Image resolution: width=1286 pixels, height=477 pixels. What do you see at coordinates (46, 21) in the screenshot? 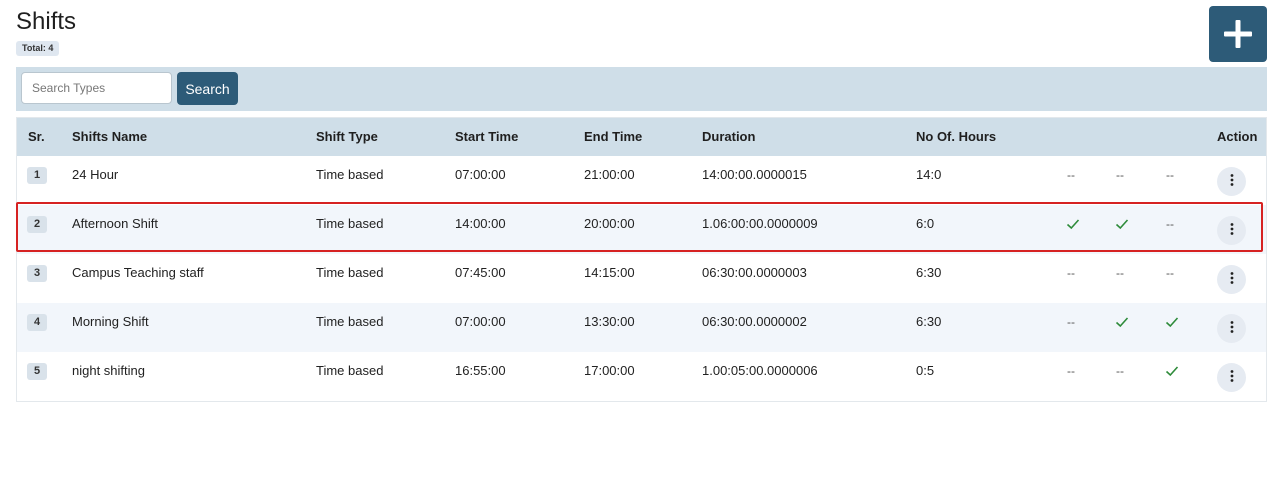
I see `page-title: Shifts` at bounding box center [46, 21].